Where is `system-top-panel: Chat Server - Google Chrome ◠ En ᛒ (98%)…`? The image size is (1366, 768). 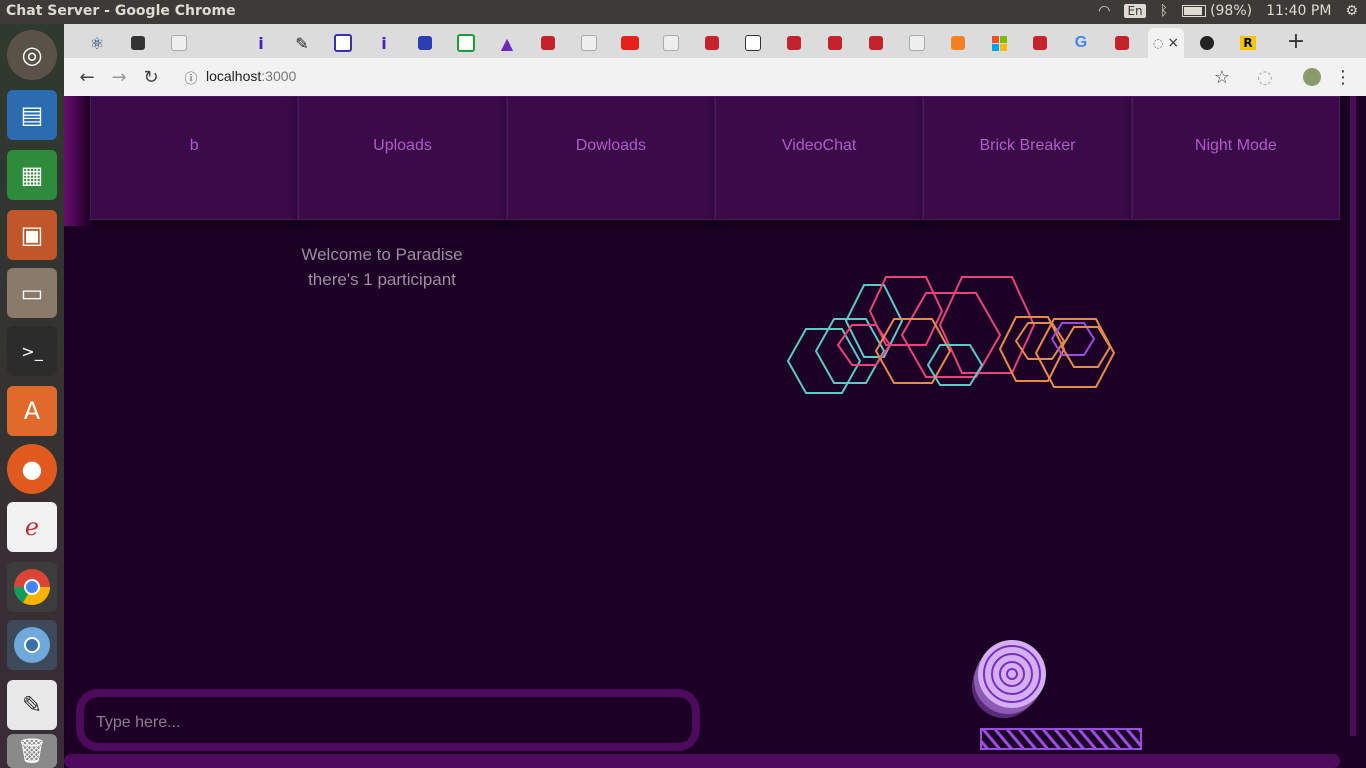 system-top-panel: Chat Server - Google Chrome ◠ En ᛒ (98%)… is located at coordinates (683, 12).